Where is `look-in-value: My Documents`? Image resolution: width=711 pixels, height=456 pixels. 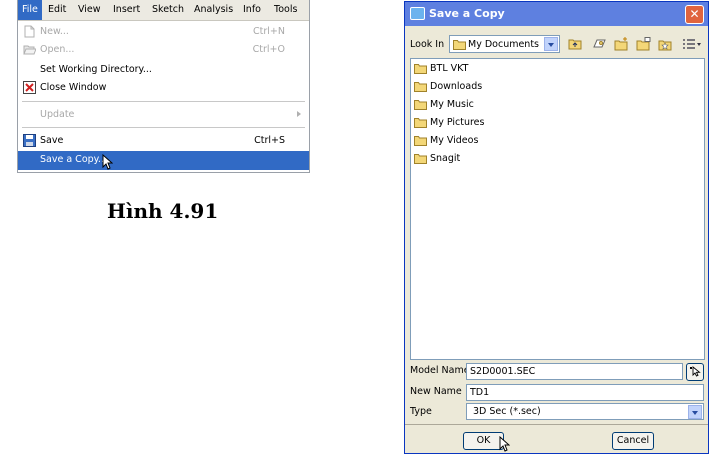
look-in-value: My Documents is located at coordinates (504, 44).